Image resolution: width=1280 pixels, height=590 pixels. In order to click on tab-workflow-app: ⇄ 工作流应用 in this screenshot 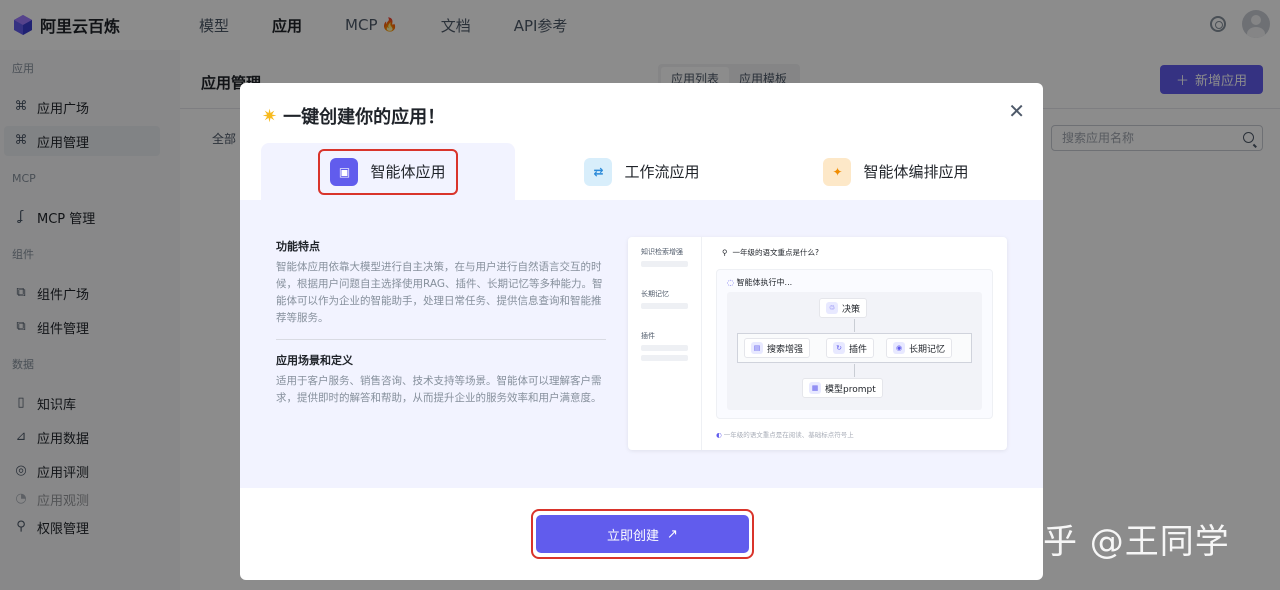, I will do `click(642, 171)`.